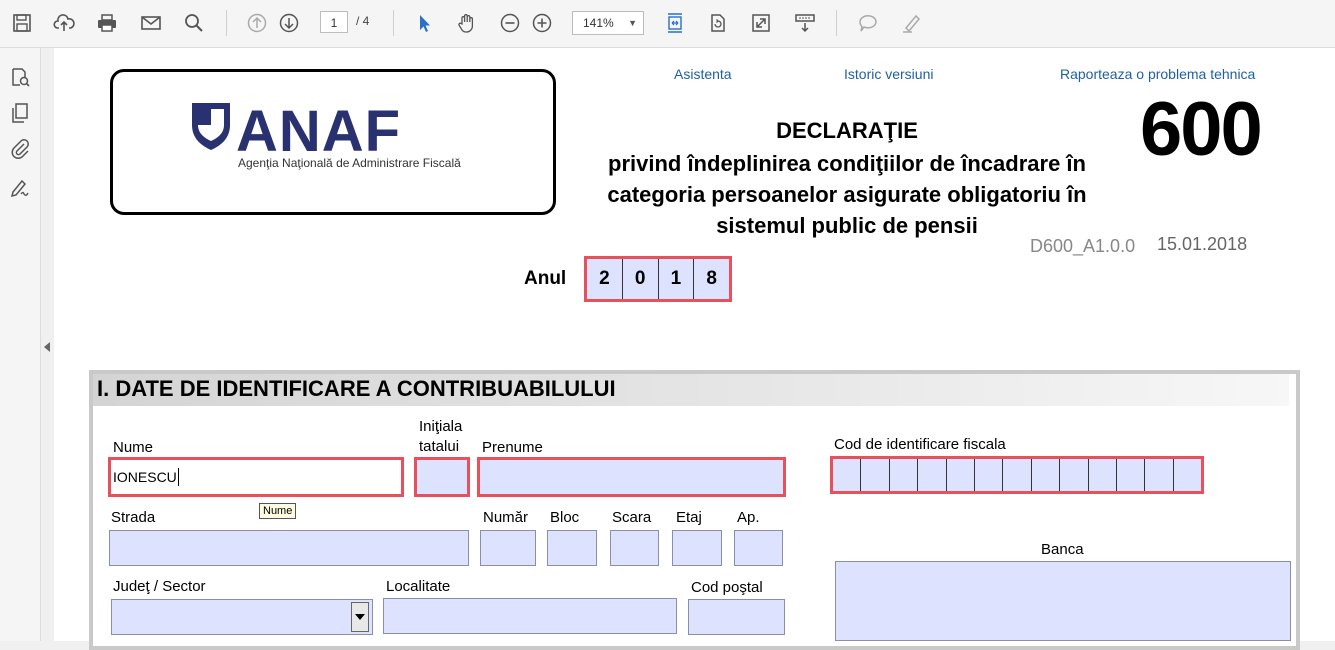 This screenshot has width=1335, height=650. I want to click on label-ap: Ap., so click(748, 517).